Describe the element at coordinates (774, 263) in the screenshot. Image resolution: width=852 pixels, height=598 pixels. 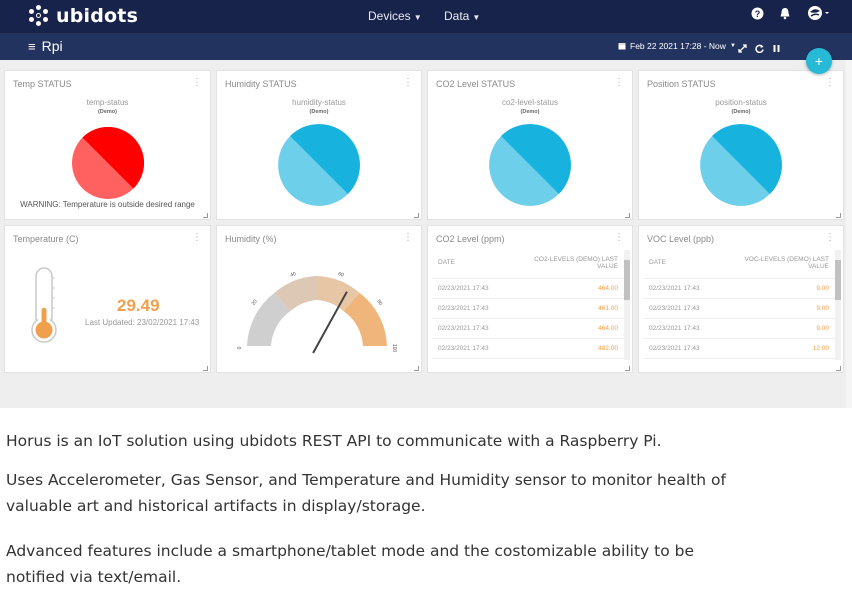
I see `column-header-value: VOC-LEVELS (DEMO) LAST VALUE` at that location.